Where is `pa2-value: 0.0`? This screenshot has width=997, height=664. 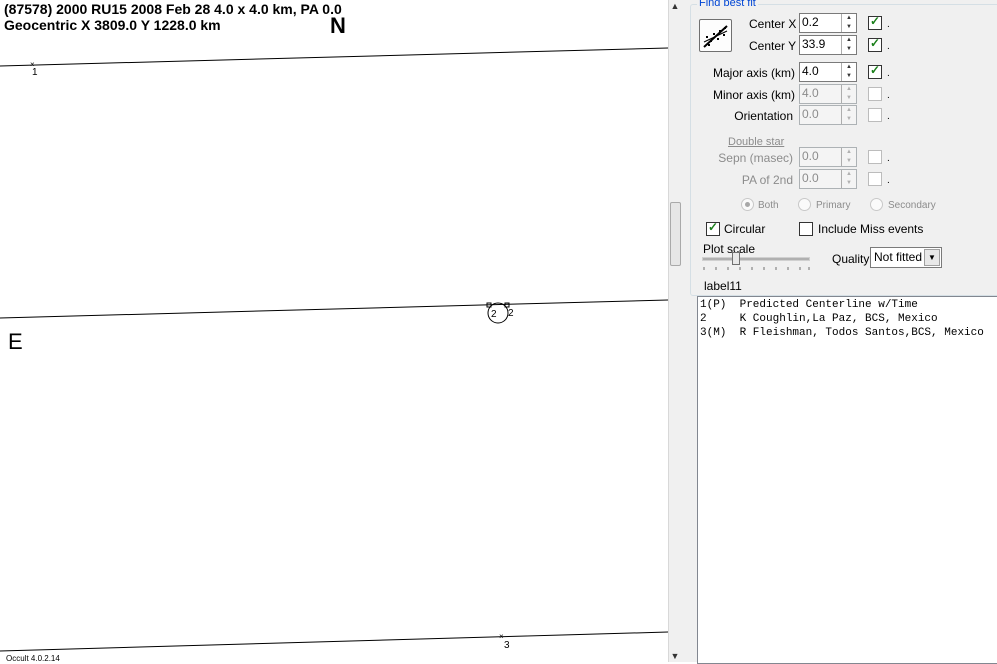
pa2-value: 0.0 is located at coordinates (810, 178).